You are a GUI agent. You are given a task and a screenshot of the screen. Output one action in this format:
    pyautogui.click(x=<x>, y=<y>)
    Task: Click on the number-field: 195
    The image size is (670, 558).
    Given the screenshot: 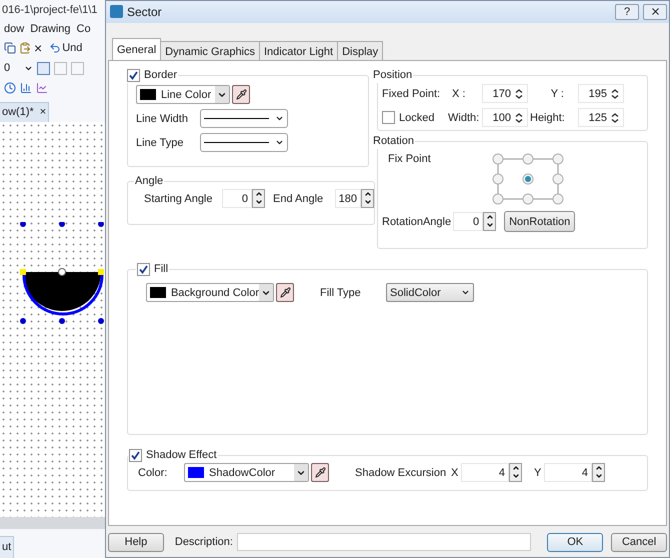 What is the action you would take?
    pyautogui.click(x=601, y=94)
    